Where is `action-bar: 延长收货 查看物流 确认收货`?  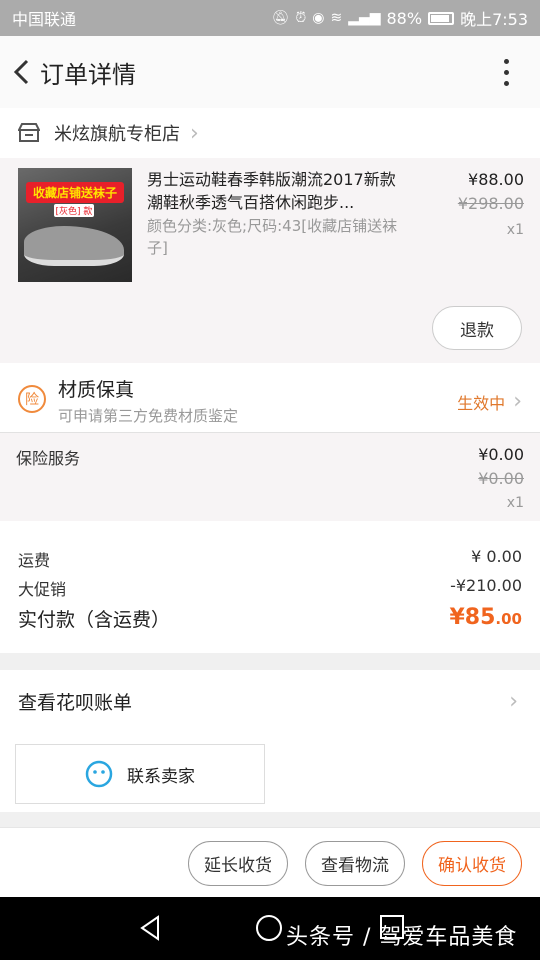
action-bar: 延长收货 查看物流 确认收货 is located at coordinates (270, 862).